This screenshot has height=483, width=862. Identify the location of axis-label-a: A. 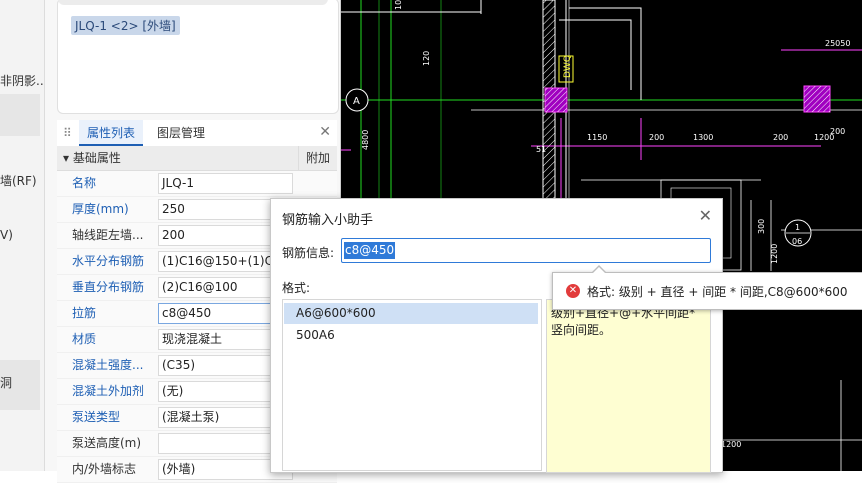
(356, 101).